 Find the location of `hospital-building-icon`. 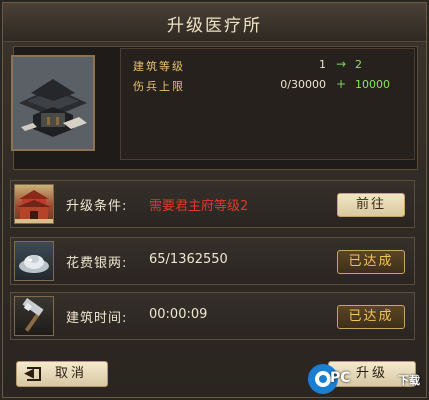

hospital-building-icon is located at coordinates (53, 103).